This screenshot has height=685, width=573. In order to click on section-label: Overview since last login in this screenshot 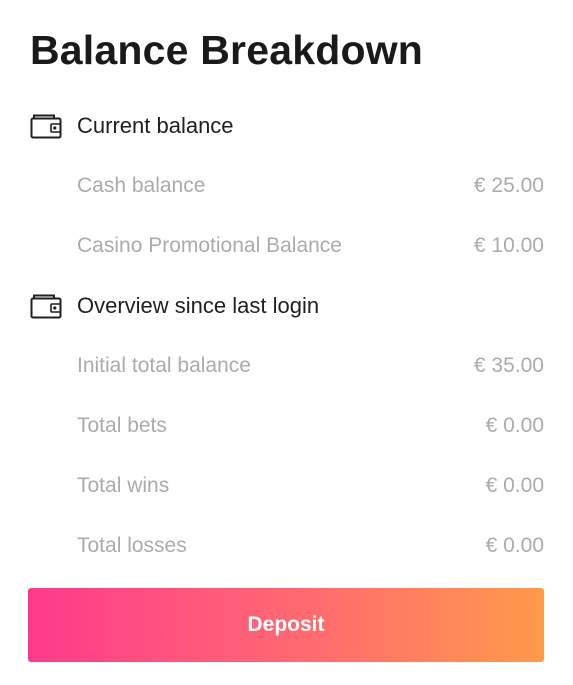, I will do `click(198, 305)`.